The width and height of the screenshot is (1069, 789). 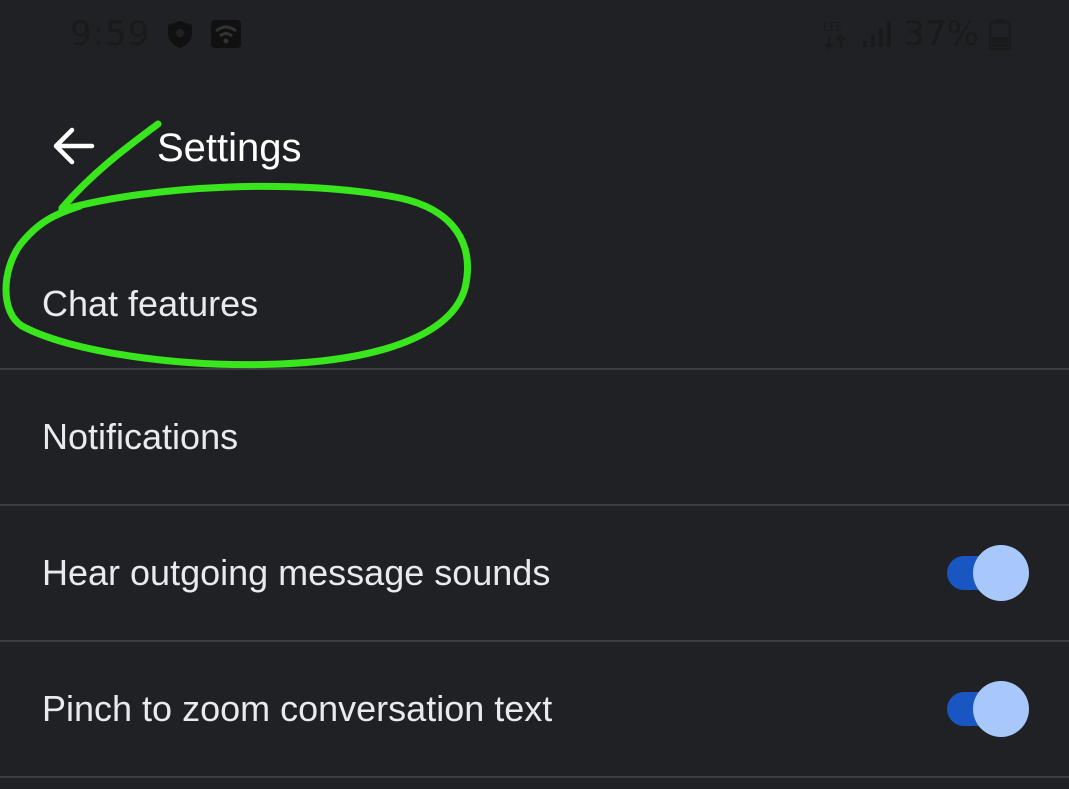 What do you see at coordinates (297, 708) in the screenshot?
I see `settings-item-label: Pinch to zoom conversation text` at bounding box center [297, 708].